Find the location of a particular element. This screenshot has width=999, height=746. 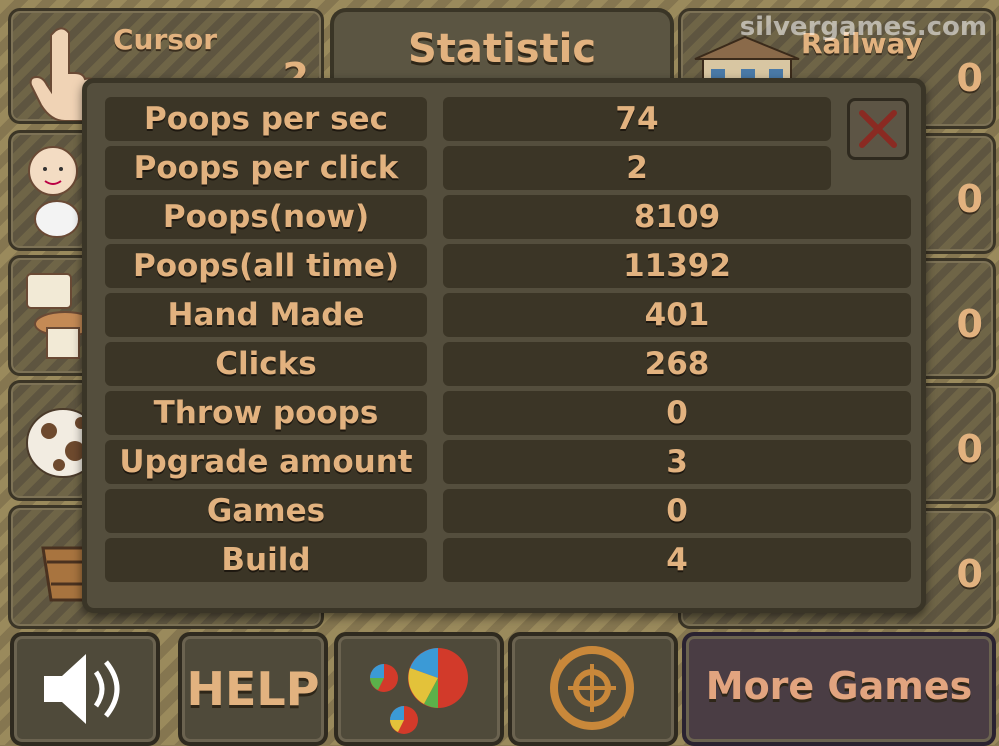

stat-row-poops-per-click: Poops per click 2 is located at coordinates (515, 168).